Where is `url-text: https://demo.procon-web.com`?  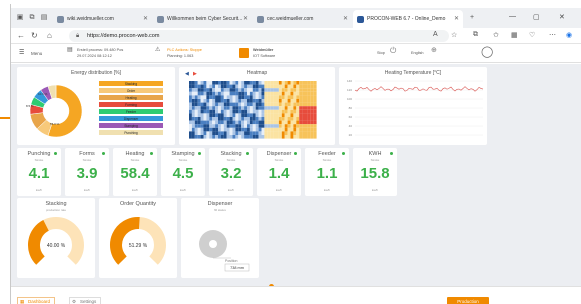
url-text: https://demo.procon-web.com is located at coordinates (123, 36).